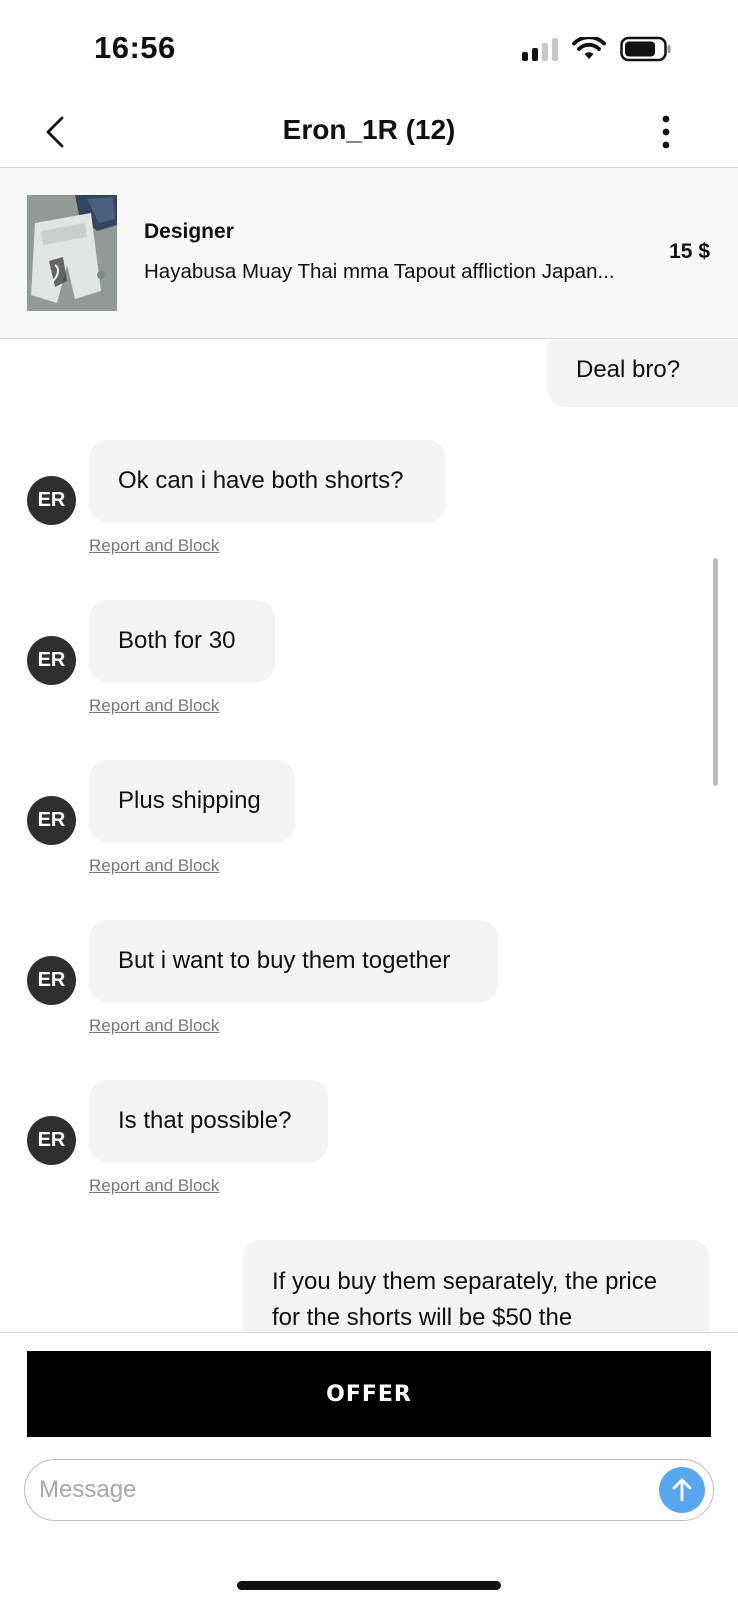  Describe the element at coordinates (369, 50) in the screenshot. I see `status-bar: 16:56` at that location.